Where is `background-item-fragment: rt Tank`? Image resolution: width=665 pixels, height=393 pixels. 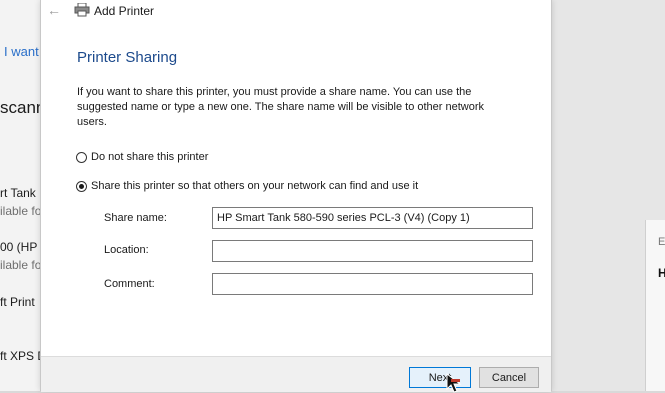 background-item-fragment: rt Tank is located at coordinates (18, 193).